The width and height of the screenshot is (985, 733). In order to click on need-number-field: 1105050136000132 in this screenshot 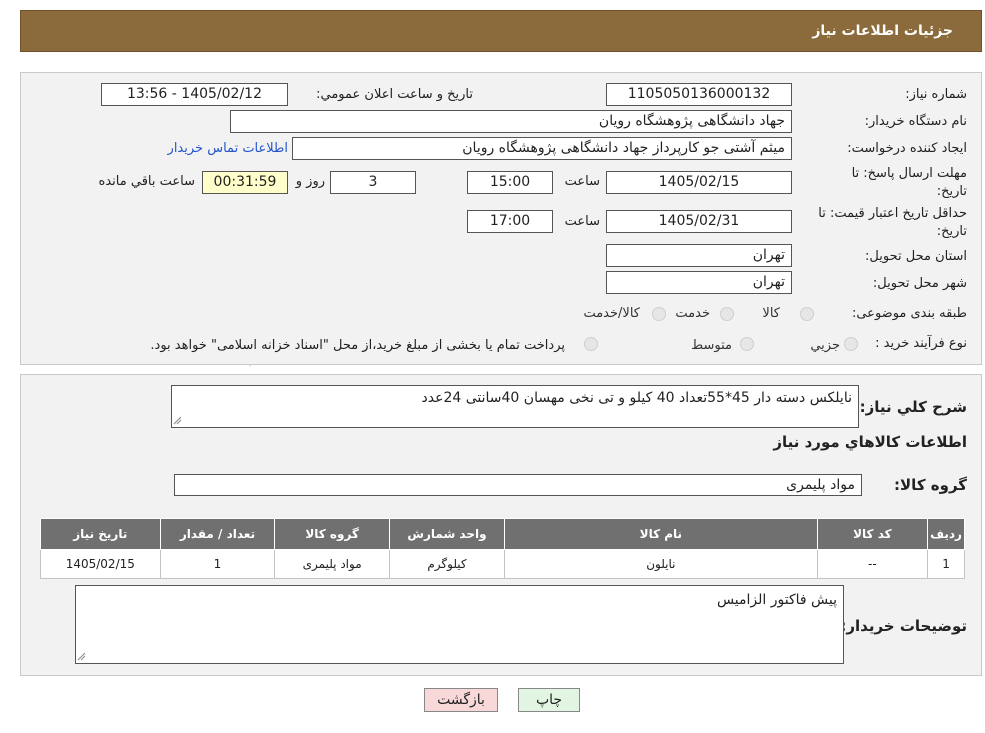, I will do `click(699, 94)`.